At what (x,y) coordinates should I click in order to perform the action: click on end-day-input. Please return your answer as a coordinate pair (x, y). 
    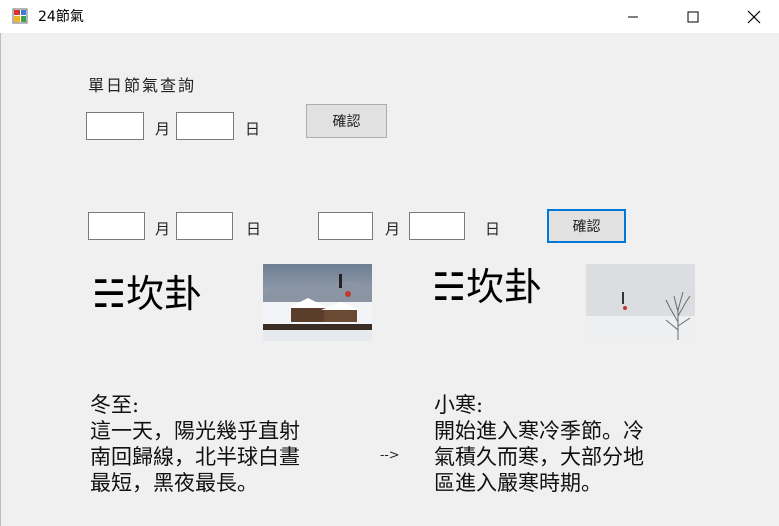
    Looking at the image, I should click on (437, 226).